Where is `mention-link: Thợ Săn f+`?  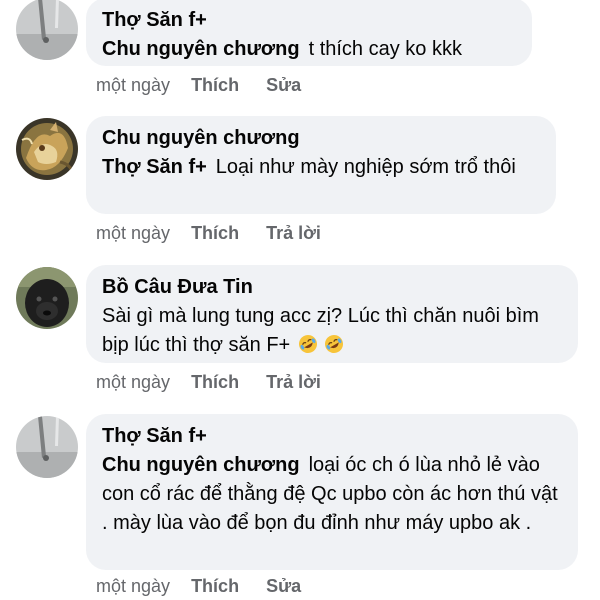
mention-link: Thợ Săn f+ is located at coordinates (154, 167).